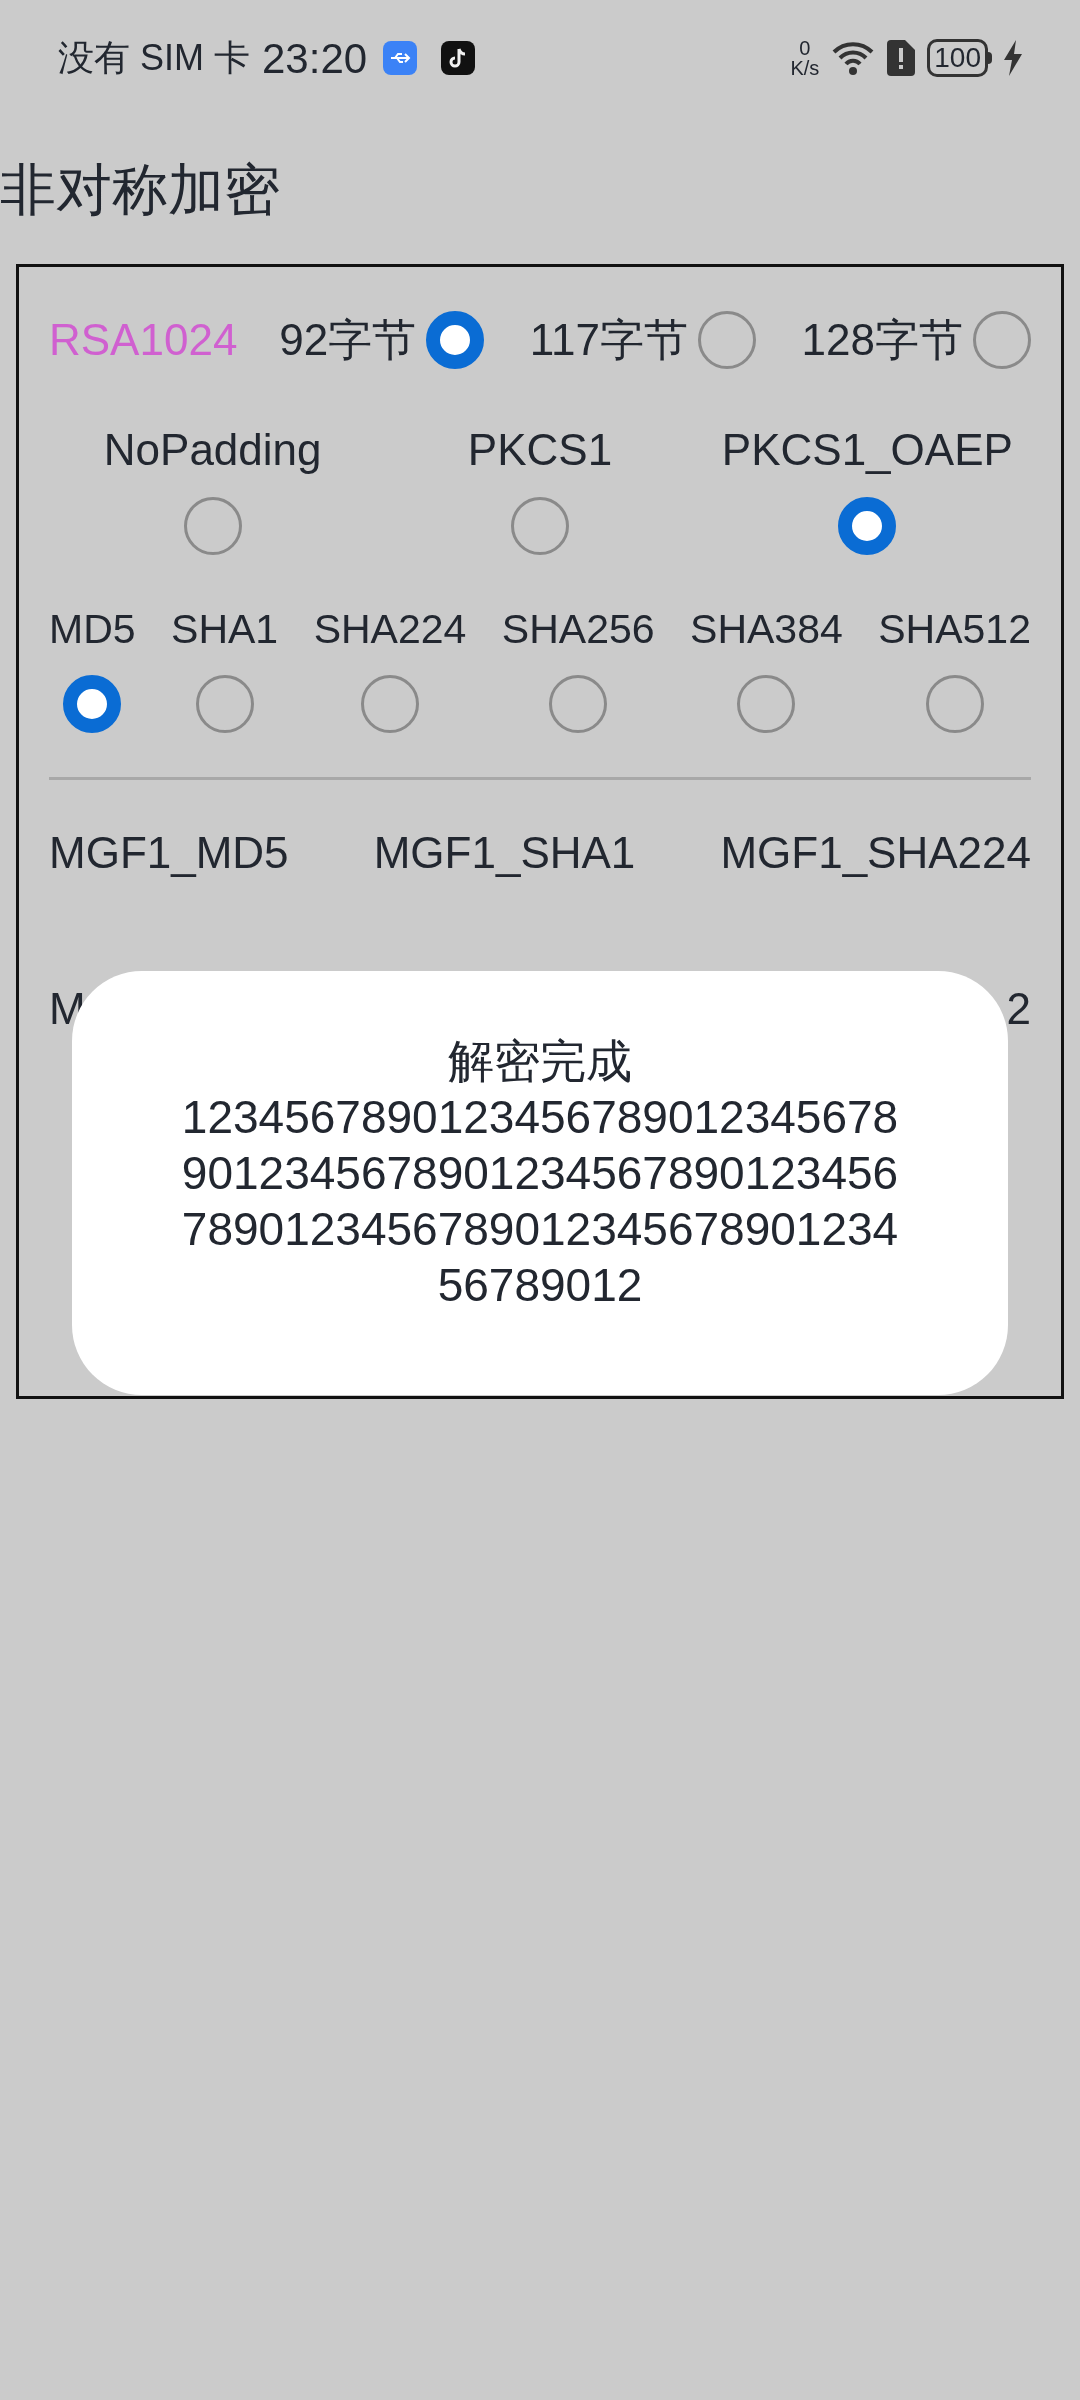 The width and height of the screenshot is (1080, 2400). What do you see at coordinates (400, 58) in the screenshot?
I see `usb-icon` at bounding box center [400, 58].